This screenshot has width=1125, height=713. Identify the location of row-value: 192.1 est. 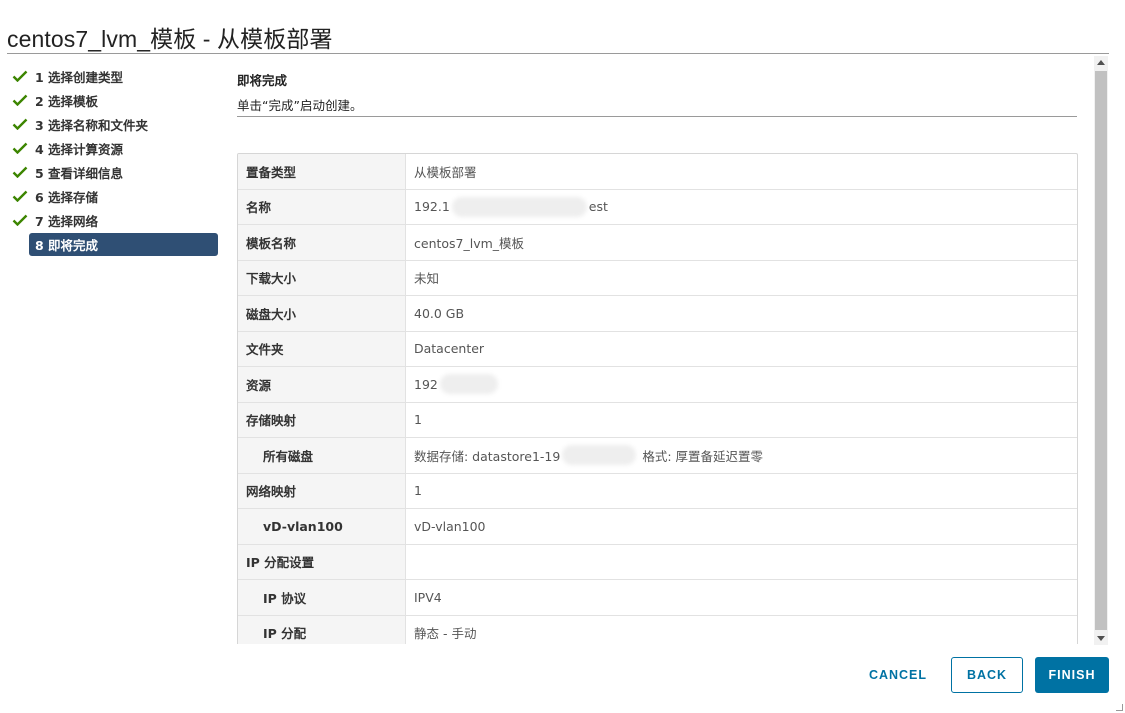
(741, 207).